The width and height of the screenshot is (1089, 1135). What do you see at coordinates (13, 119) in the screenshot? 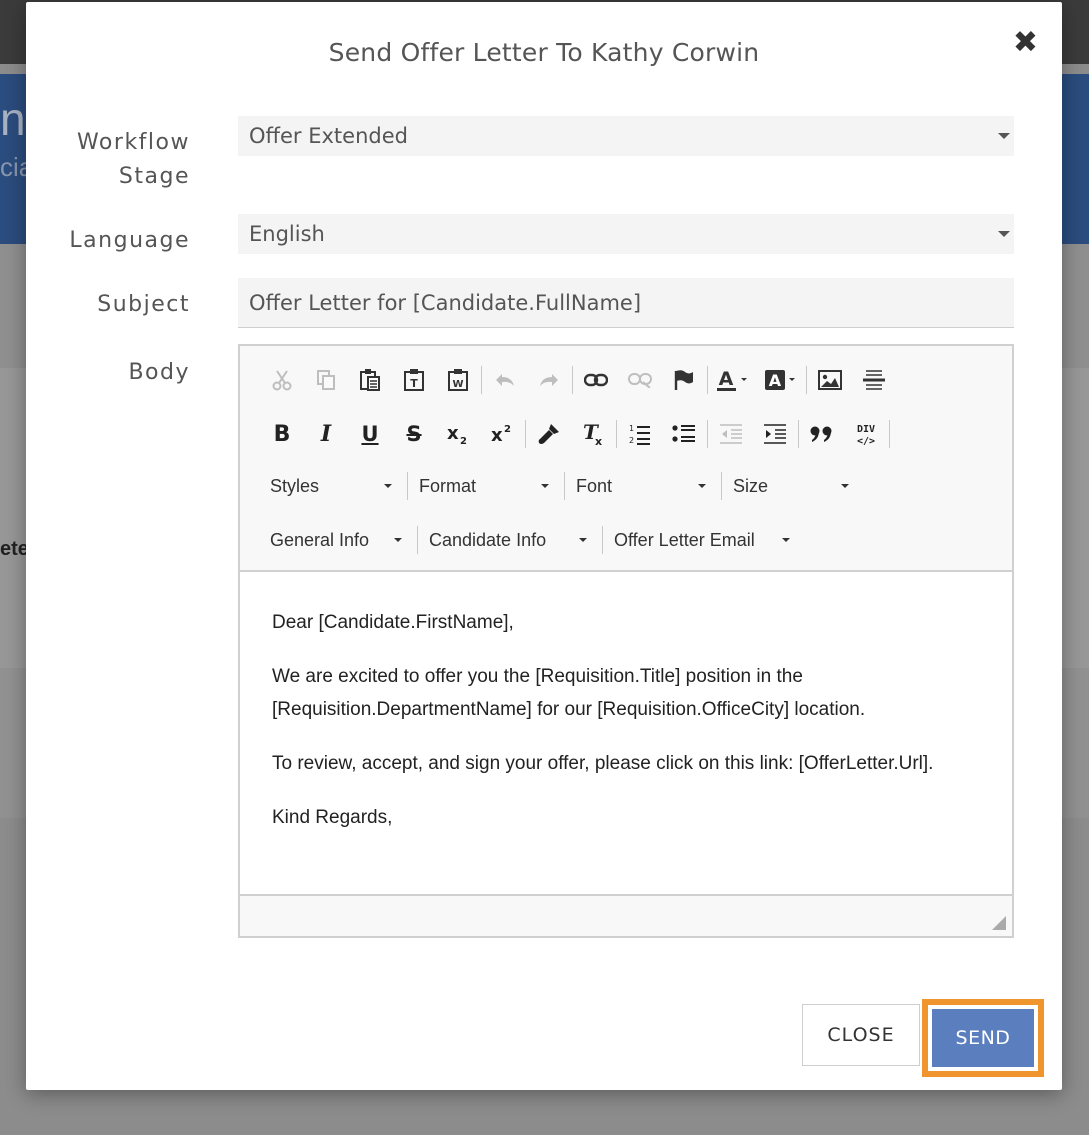
I see `background-header-text: n` at bounding box center [13, 119].